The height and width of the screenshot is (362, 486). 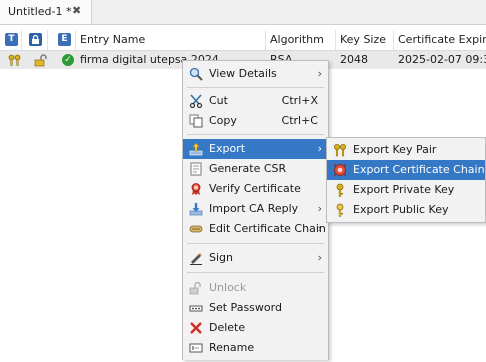 I want to click on menu-item-edit-certificate-chain: Edit Certificate Chain ›, so click(x=255, y=229).